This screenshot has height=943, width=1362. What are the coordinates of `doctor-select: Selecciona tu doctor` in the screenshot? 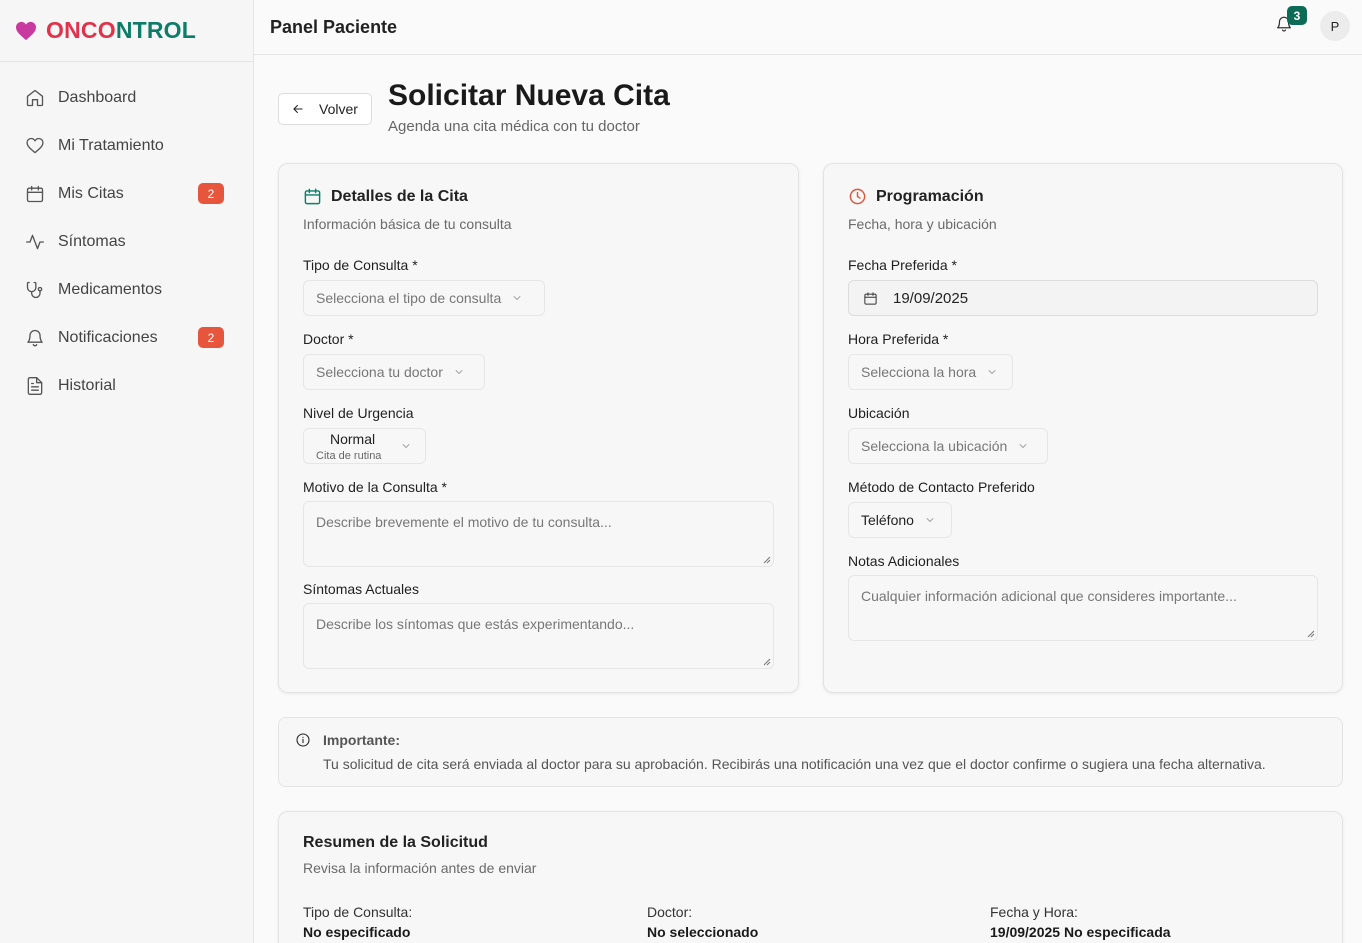 It's located at (394, 372).